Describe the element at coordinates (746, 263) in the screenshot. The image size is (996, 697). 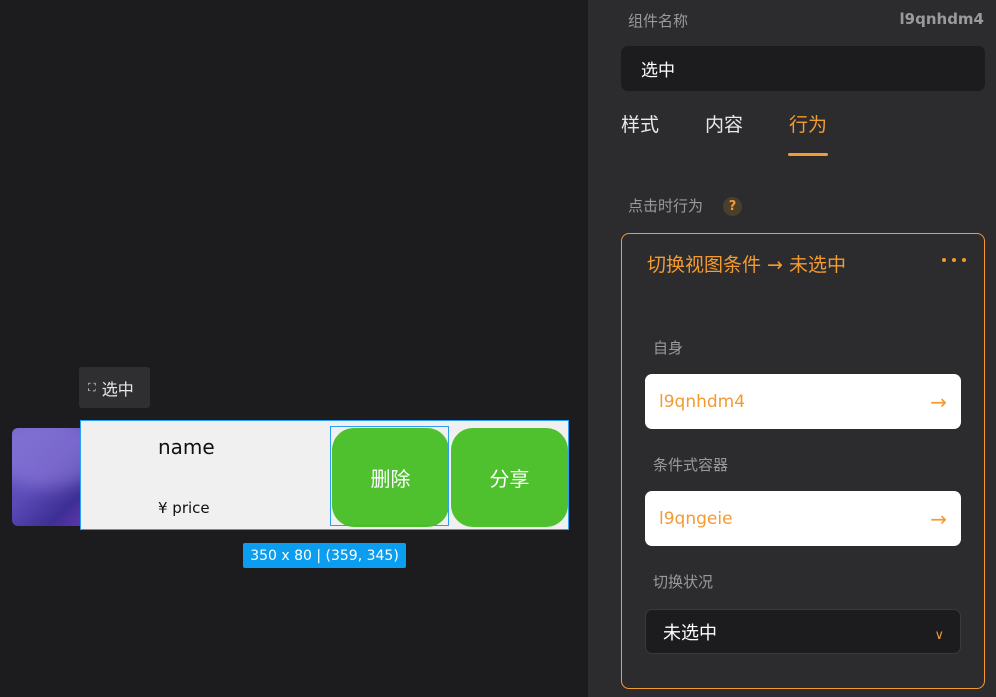
I see `action-title: 切换视图条件 → 未选中` at that location.